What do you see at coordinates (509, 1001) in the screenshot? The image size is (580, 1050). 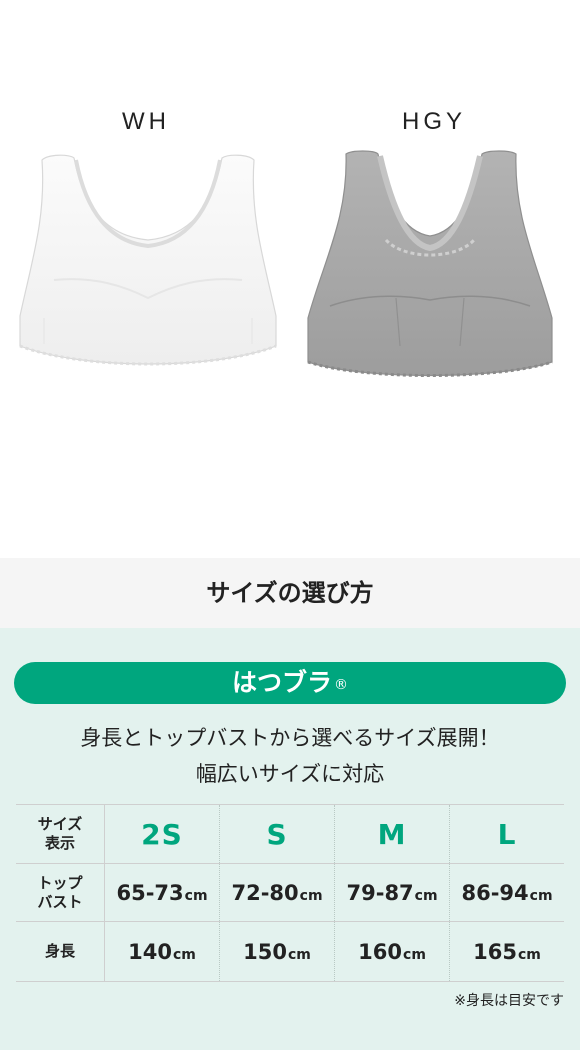 I see `height-note: ※身長は目安です` at bounding box center [509, 1001].